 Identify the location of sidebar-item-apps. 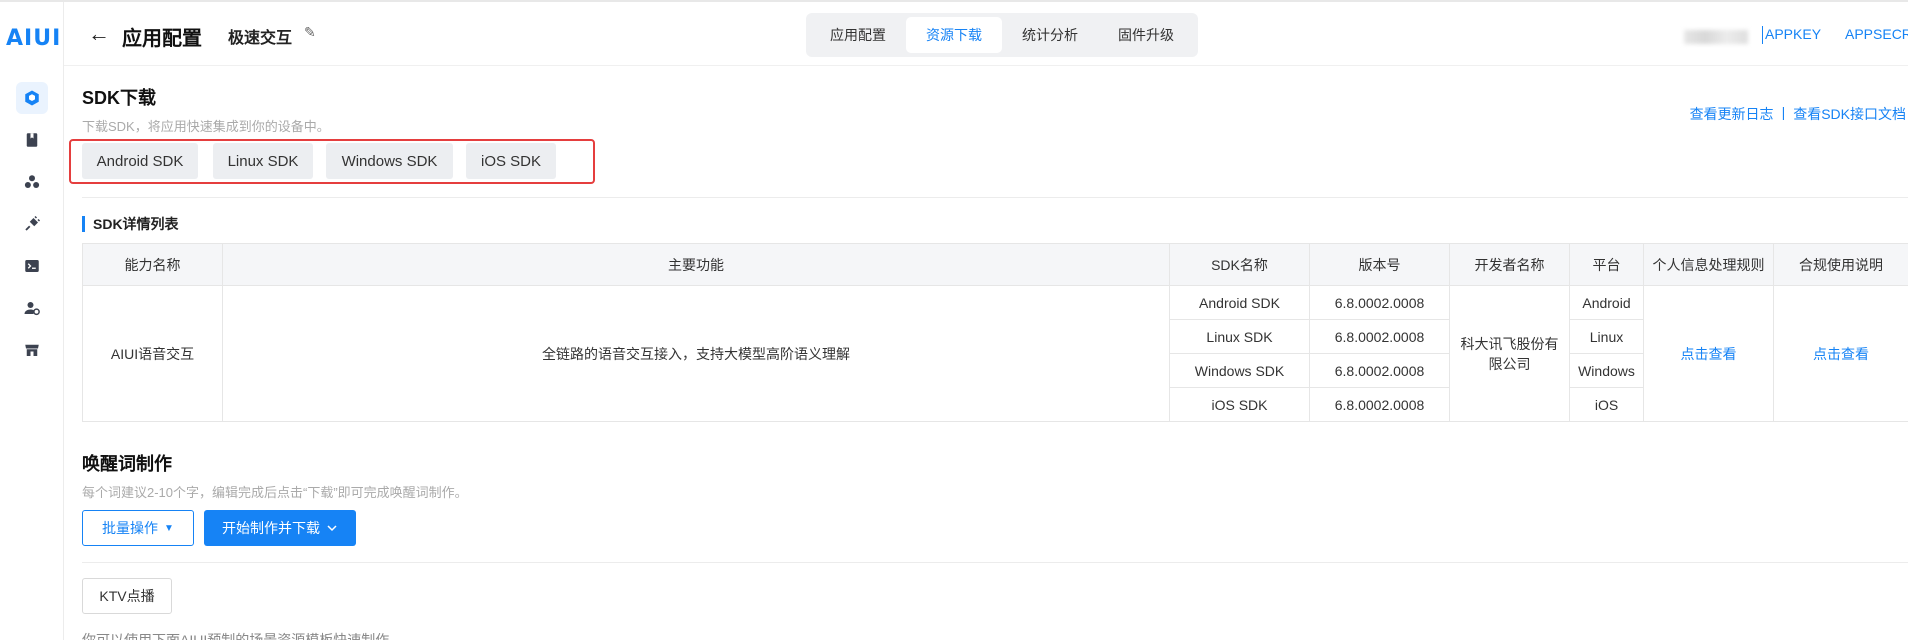
(32, 98).